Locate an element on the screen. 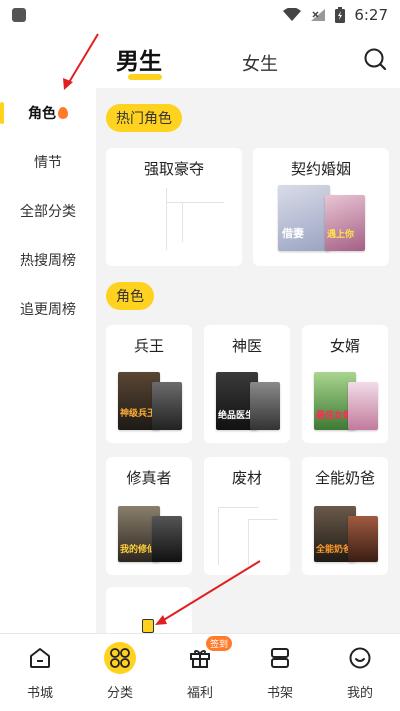 This screenshot has width=400, height=711. book-cover: 借妻 is located at coordinates (304, 218).